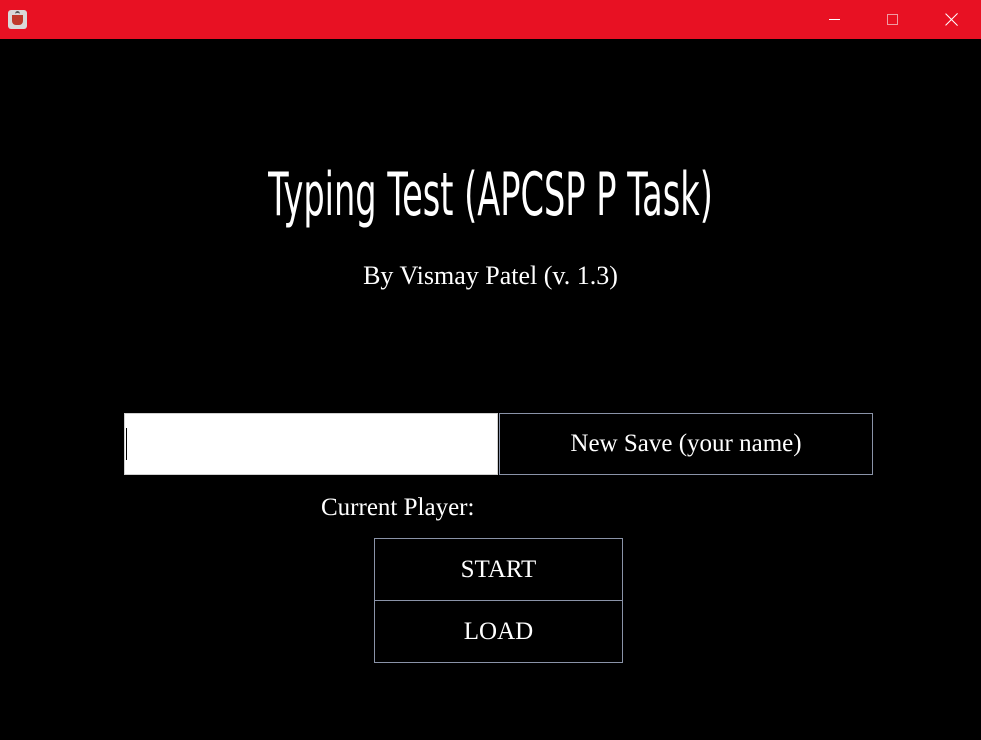 The height and width of the screenshot is (740, 981). I want to click on start-button: START, so click(498, 569).